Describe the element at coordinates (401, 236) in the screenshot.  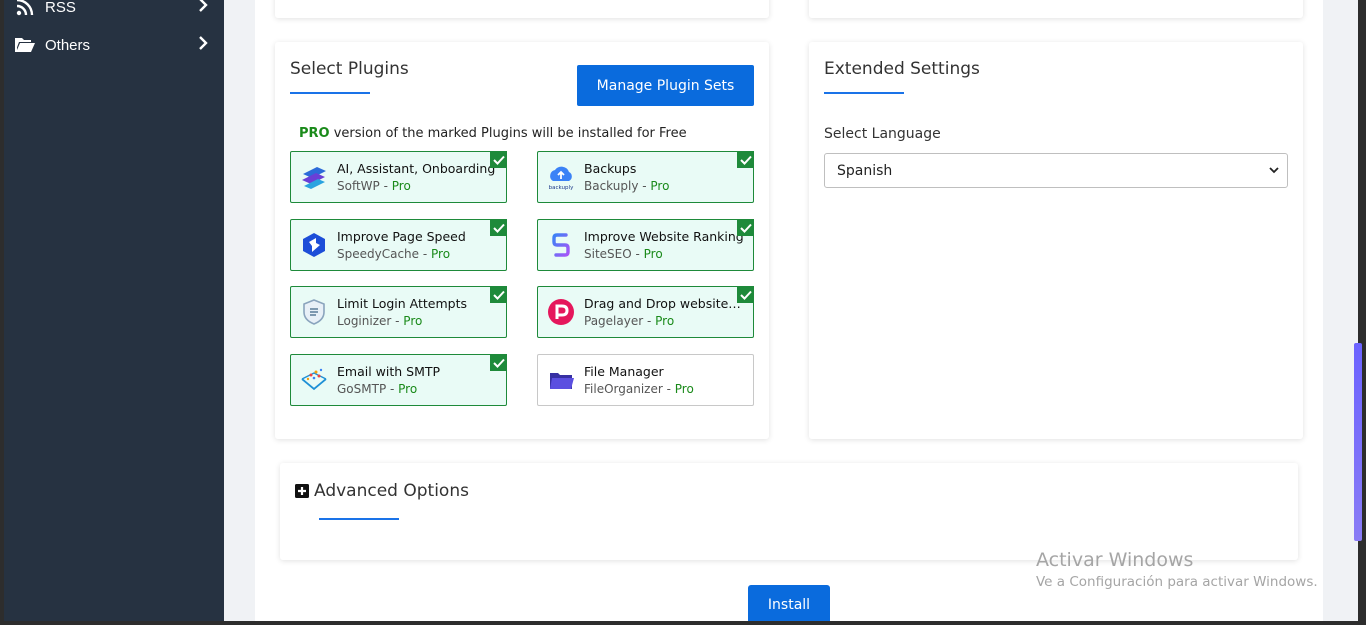
I see `plugin-name: Improve Page Speed` at that location.